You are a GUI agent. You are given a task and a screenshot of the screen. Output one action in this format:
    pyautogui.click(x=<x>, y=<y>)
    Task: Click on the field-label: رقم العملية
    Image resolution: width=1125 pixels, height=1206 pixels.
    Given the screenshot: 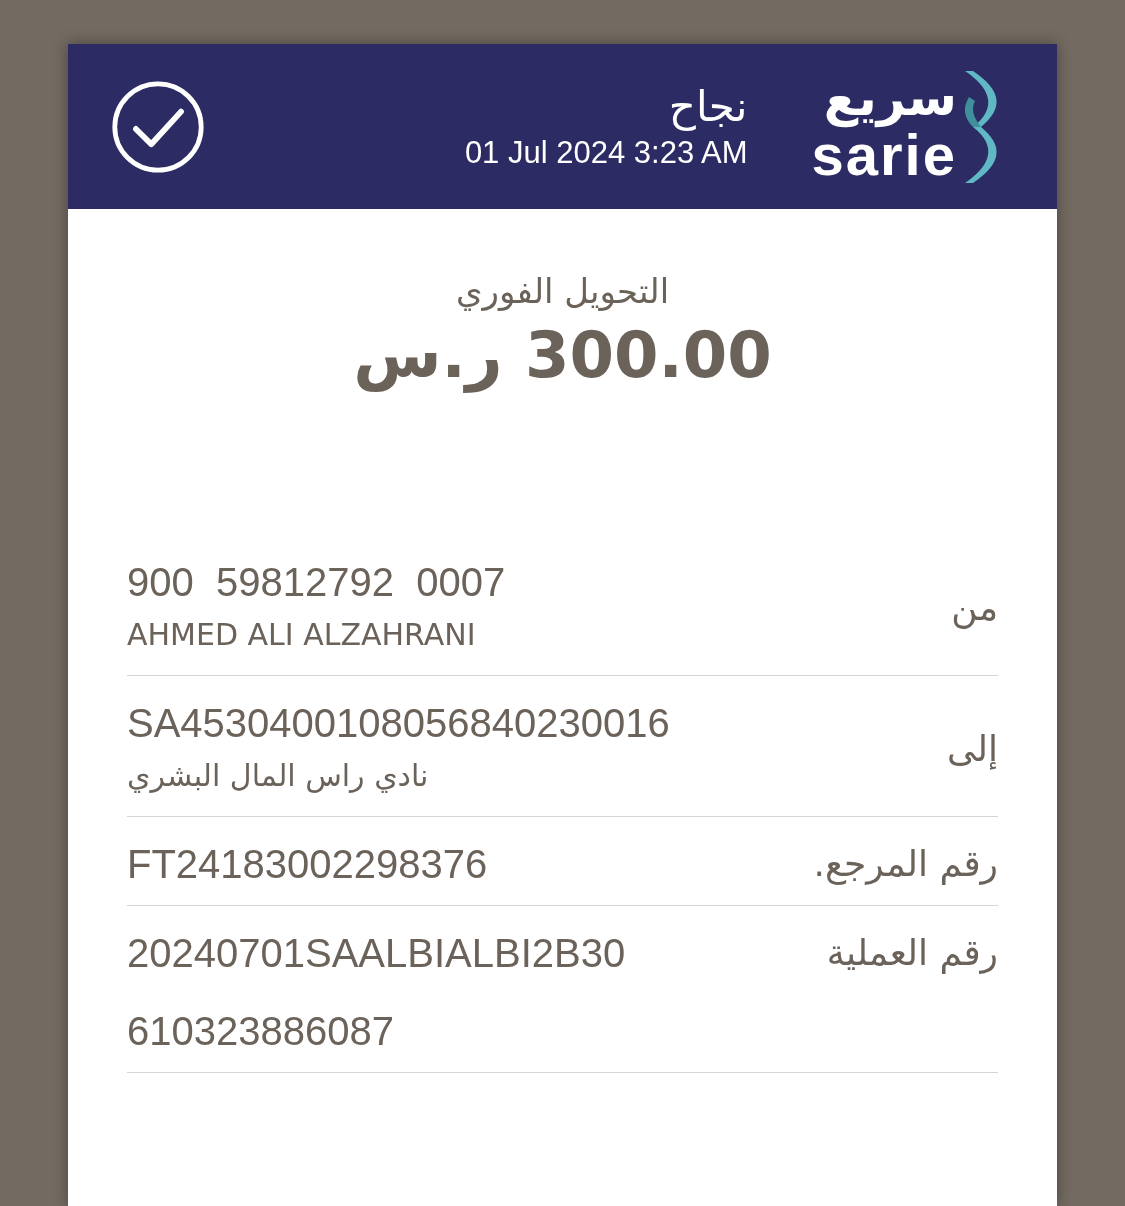 What is the action you would take?
    pyautogui.click(x=912, y=953)
    